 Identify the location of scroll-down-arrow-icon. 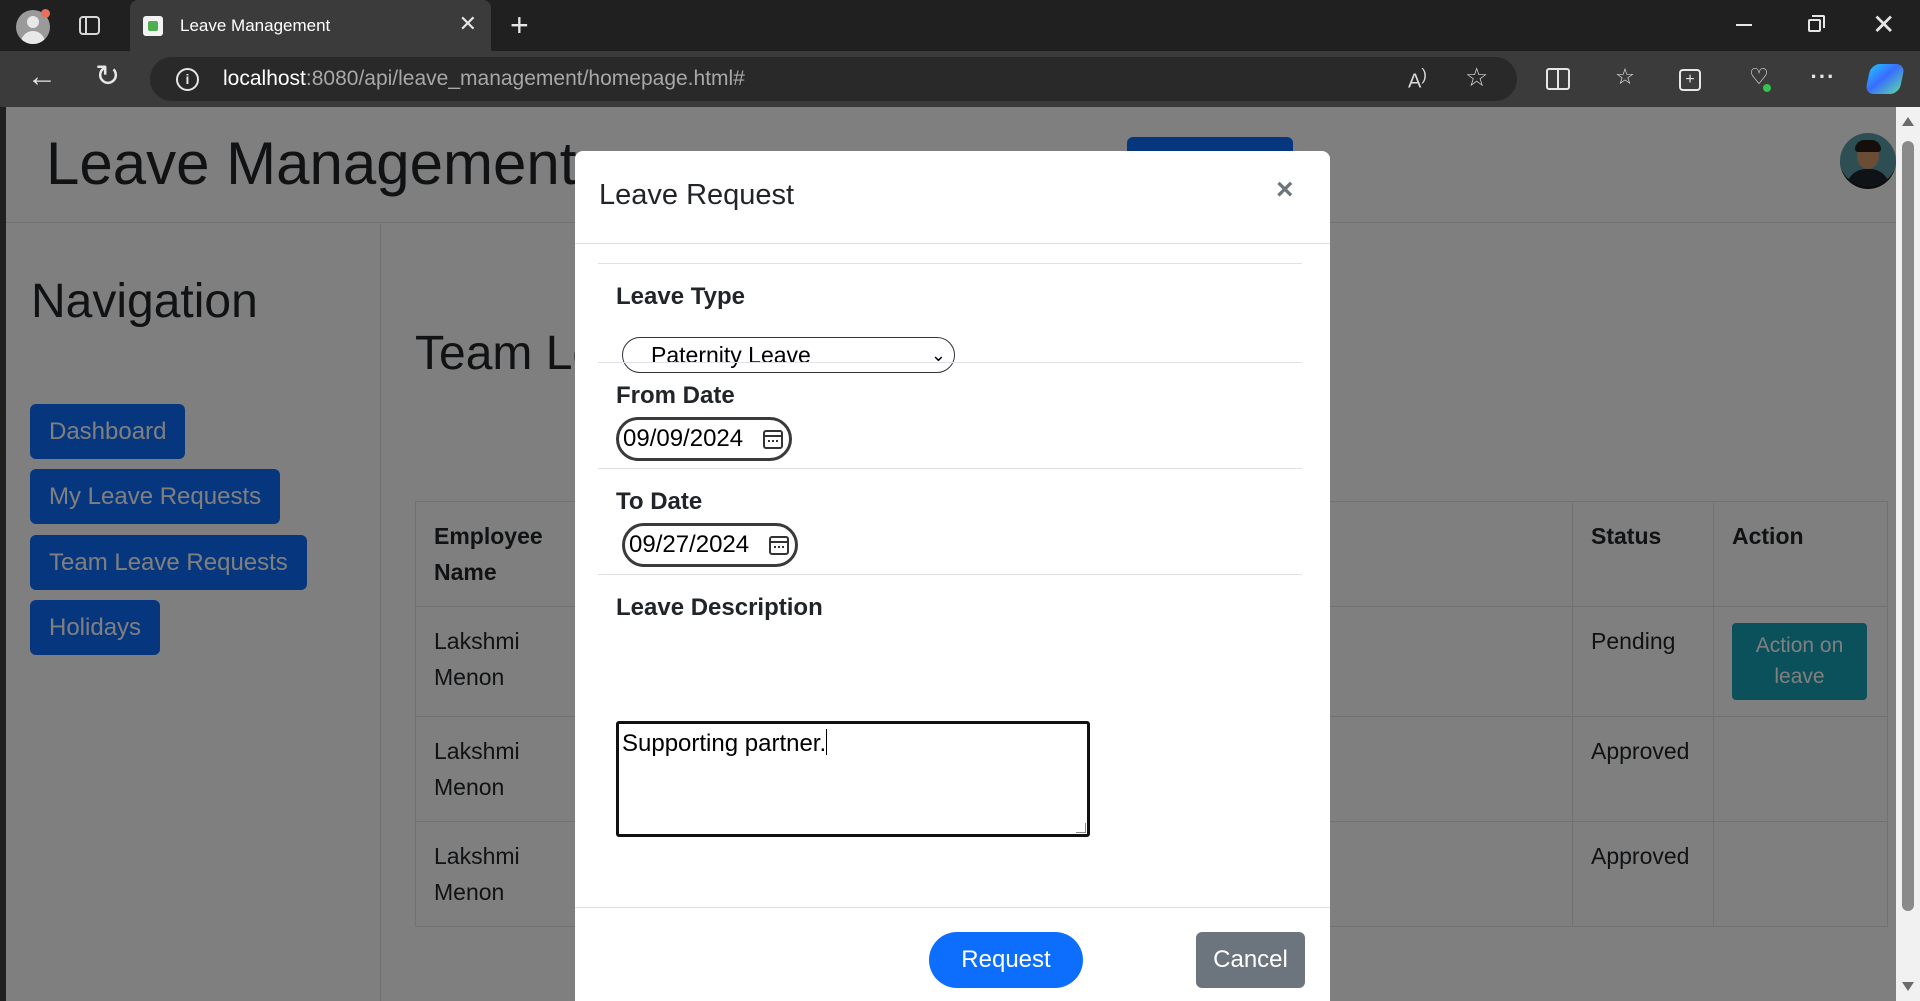
(1908, 986).